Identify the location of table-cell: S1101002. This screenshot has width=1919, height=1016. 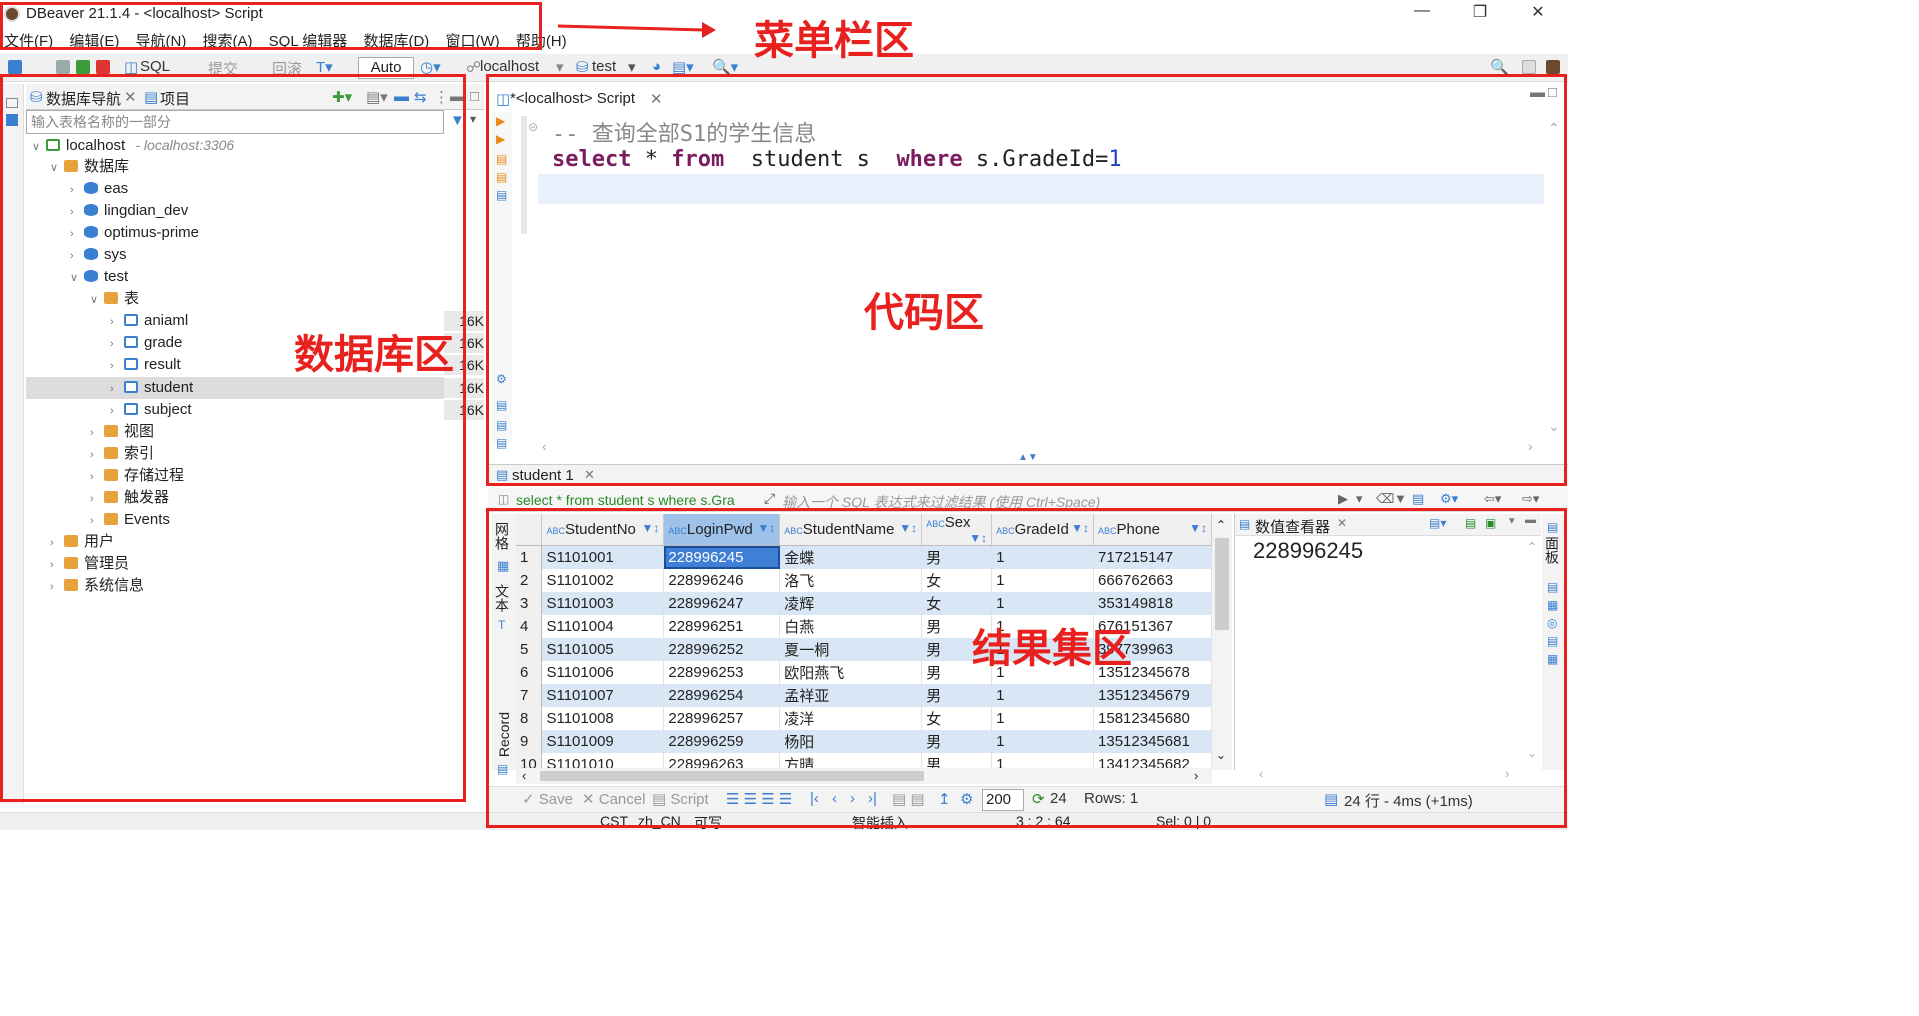
(603, 580).